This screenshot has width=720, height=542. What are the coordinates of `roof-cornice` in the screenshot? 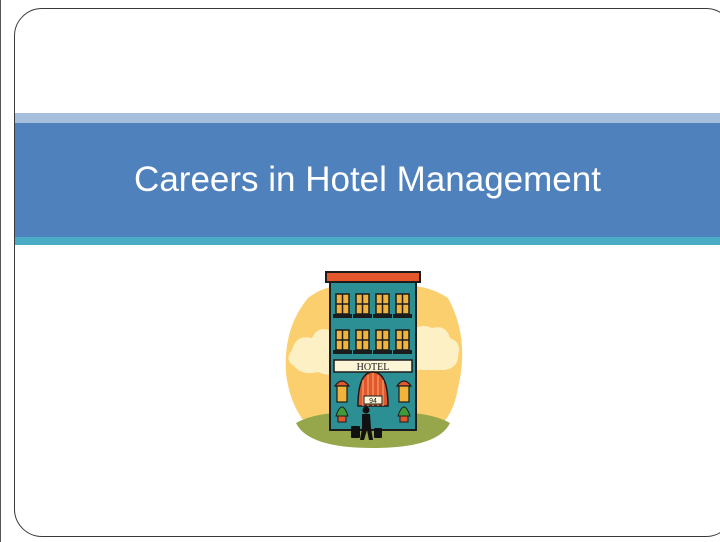 It's located at (373, 277).